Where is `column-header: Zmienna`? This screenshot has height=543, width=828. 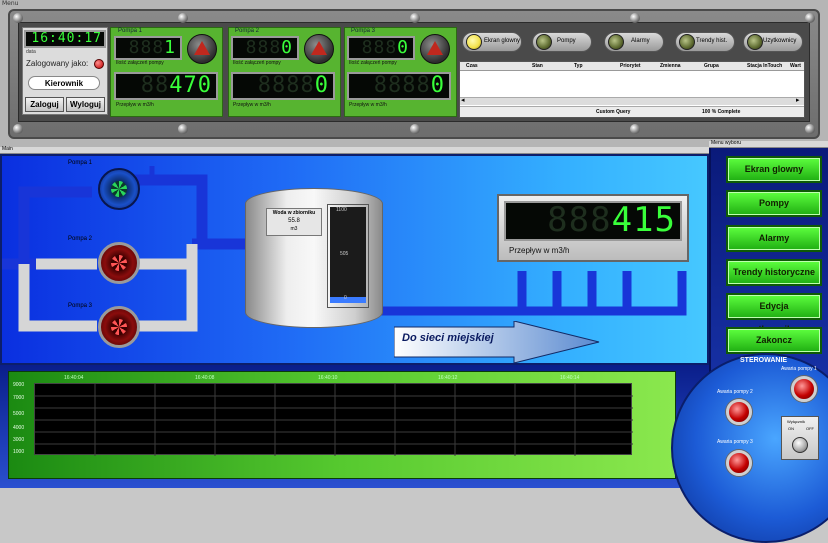 column-header: Zmienna is located at coordinates (670, 66).